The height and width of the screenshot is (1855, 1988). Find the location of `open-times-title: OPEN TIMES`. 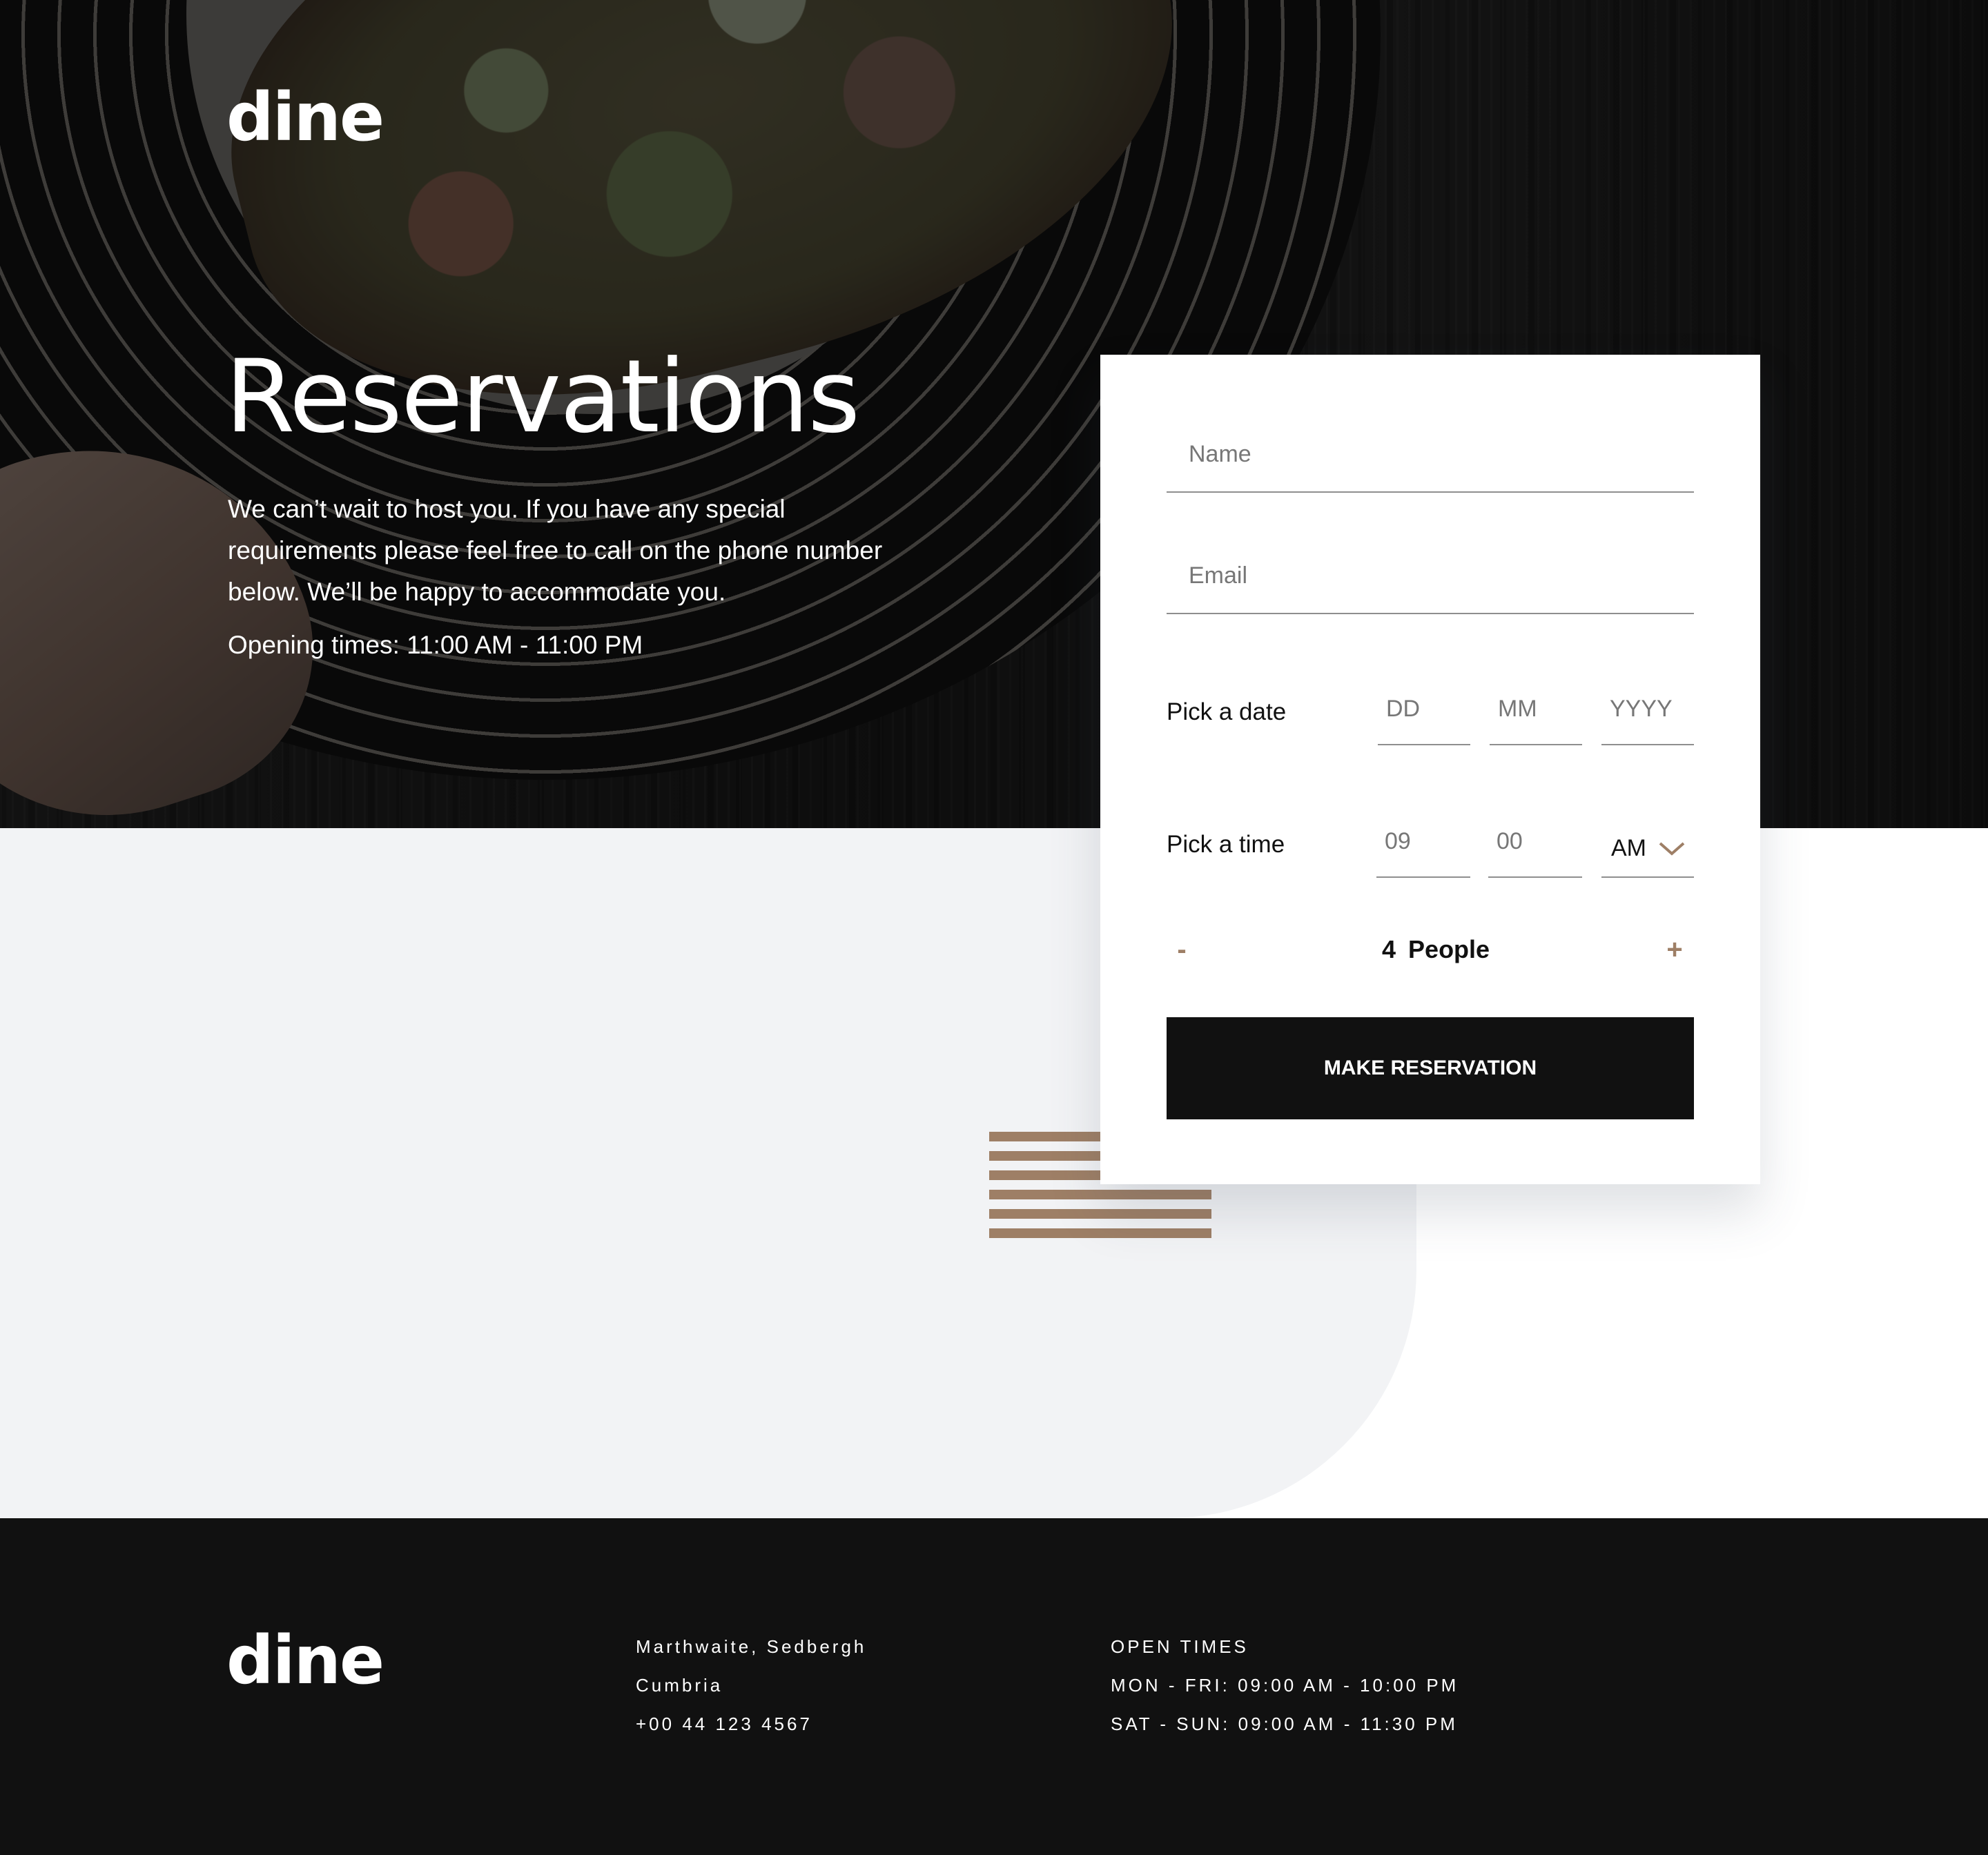

open-times-title: OPEN TIMES is located at coordinates (1180, 1646).